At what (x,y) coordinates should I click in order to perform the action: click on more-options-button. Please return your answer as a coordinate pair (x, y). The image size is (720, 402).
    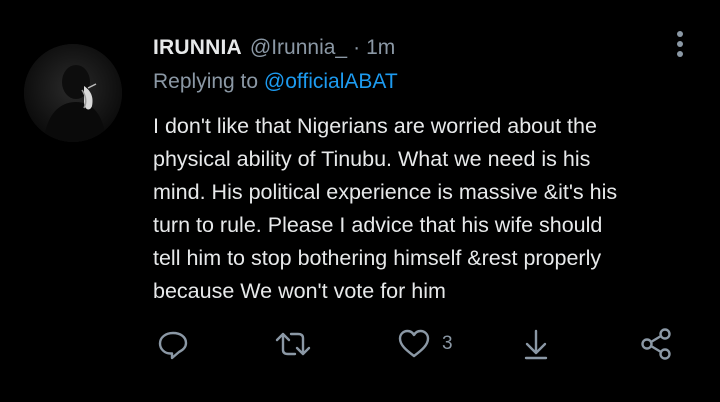
    Looking at the image, I should click on (680, 45).